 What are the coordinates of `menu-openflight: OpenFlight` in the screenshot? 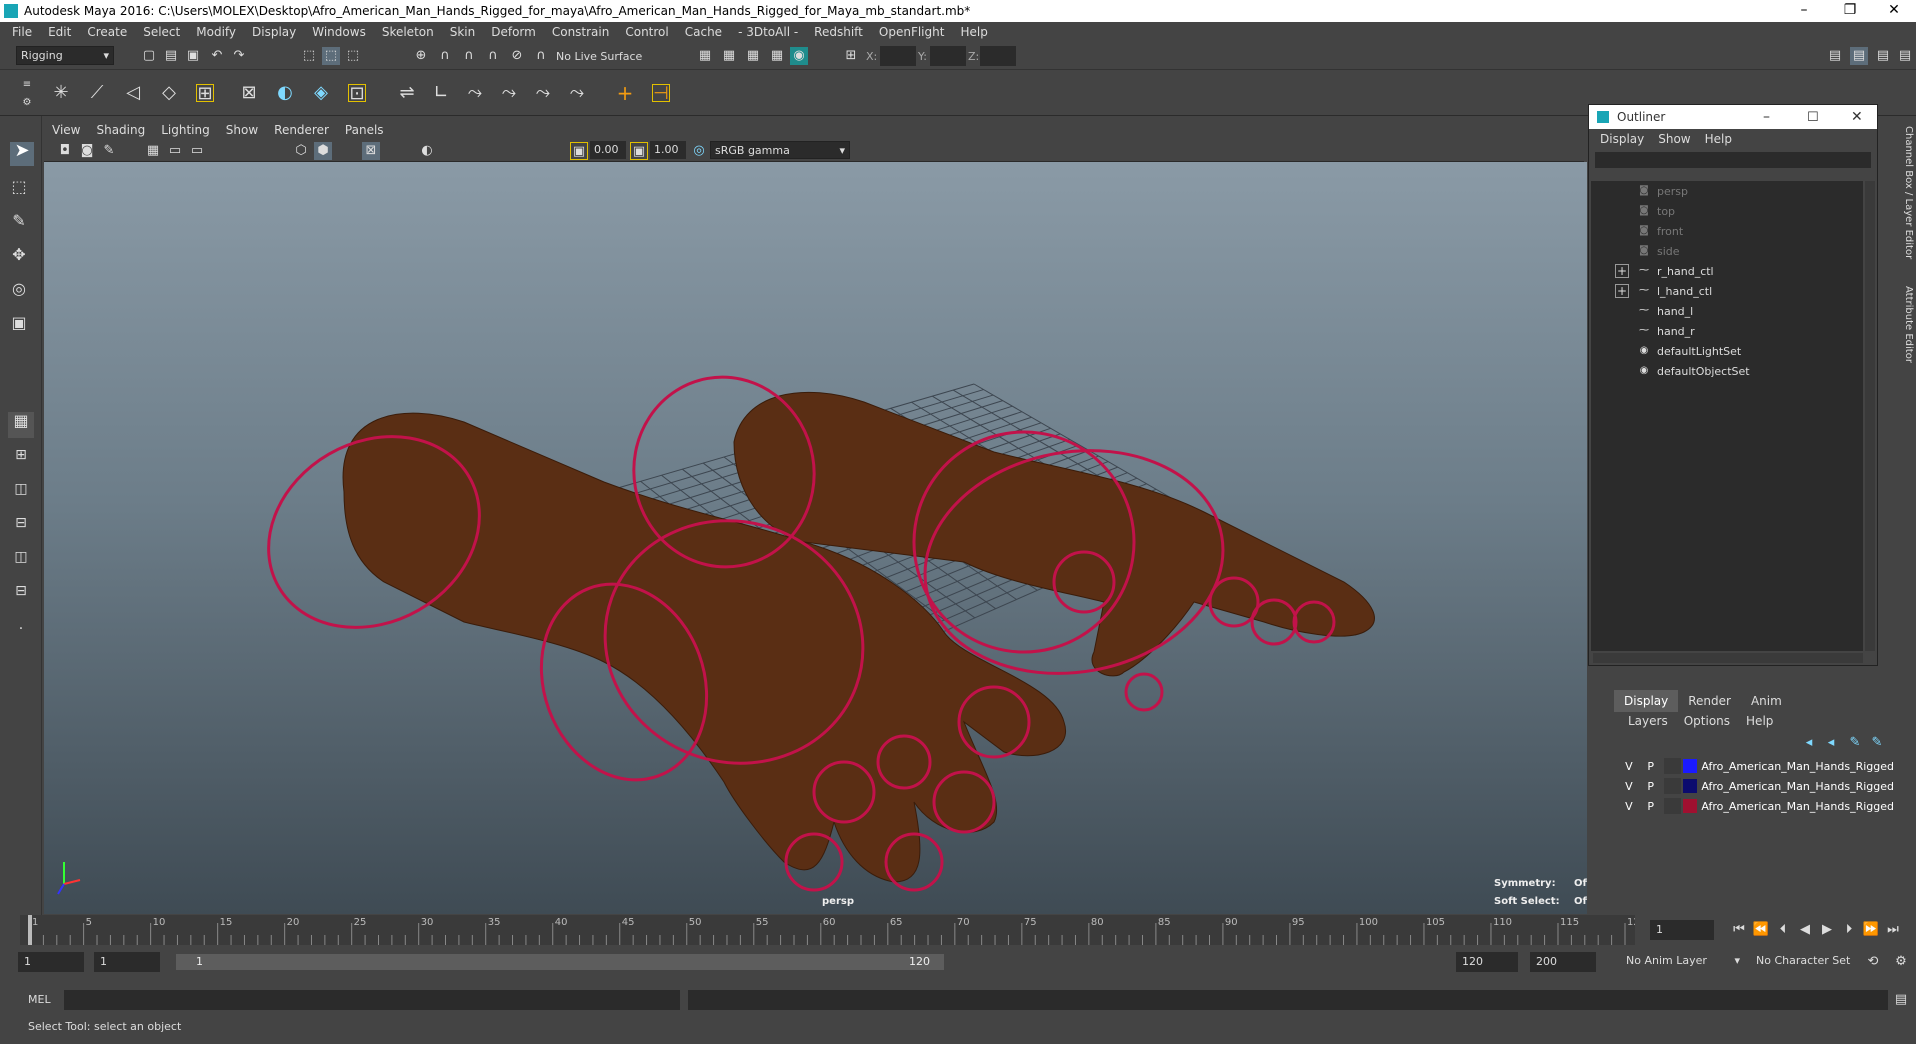 It's located at (912, 32).